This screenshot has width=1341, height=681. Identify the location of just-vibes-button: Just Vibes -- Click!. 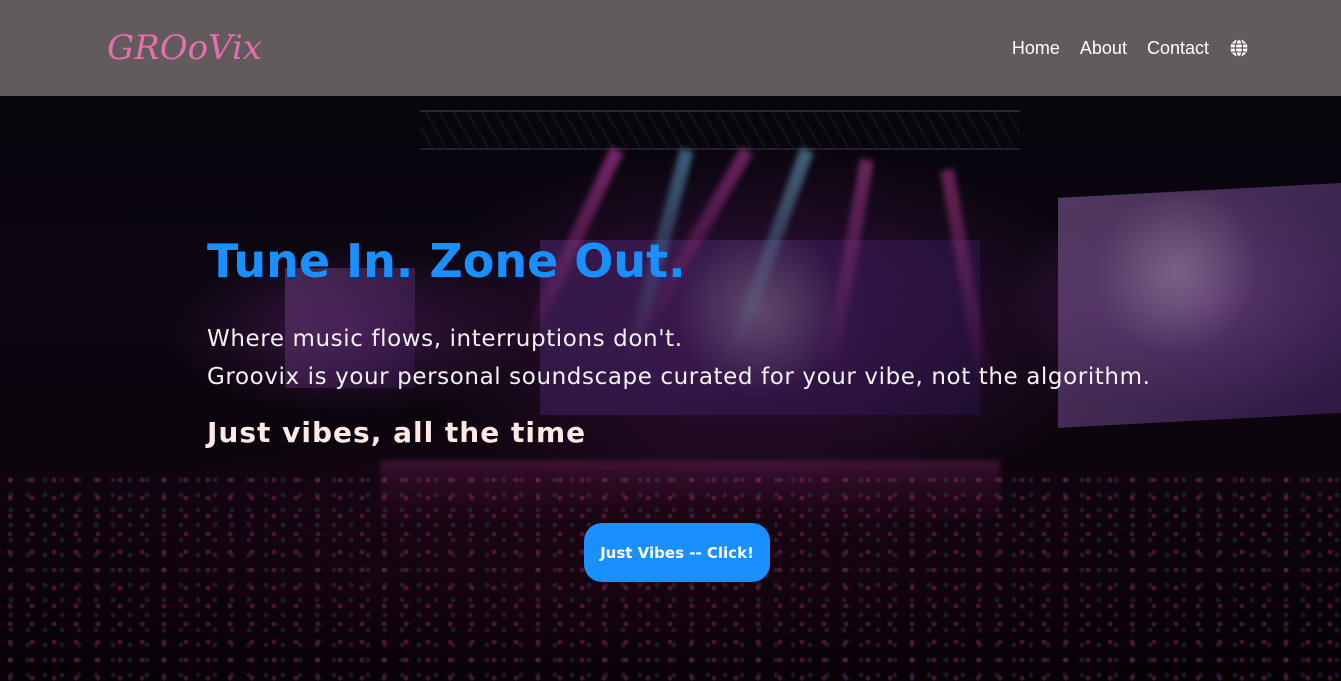
(677, 552).